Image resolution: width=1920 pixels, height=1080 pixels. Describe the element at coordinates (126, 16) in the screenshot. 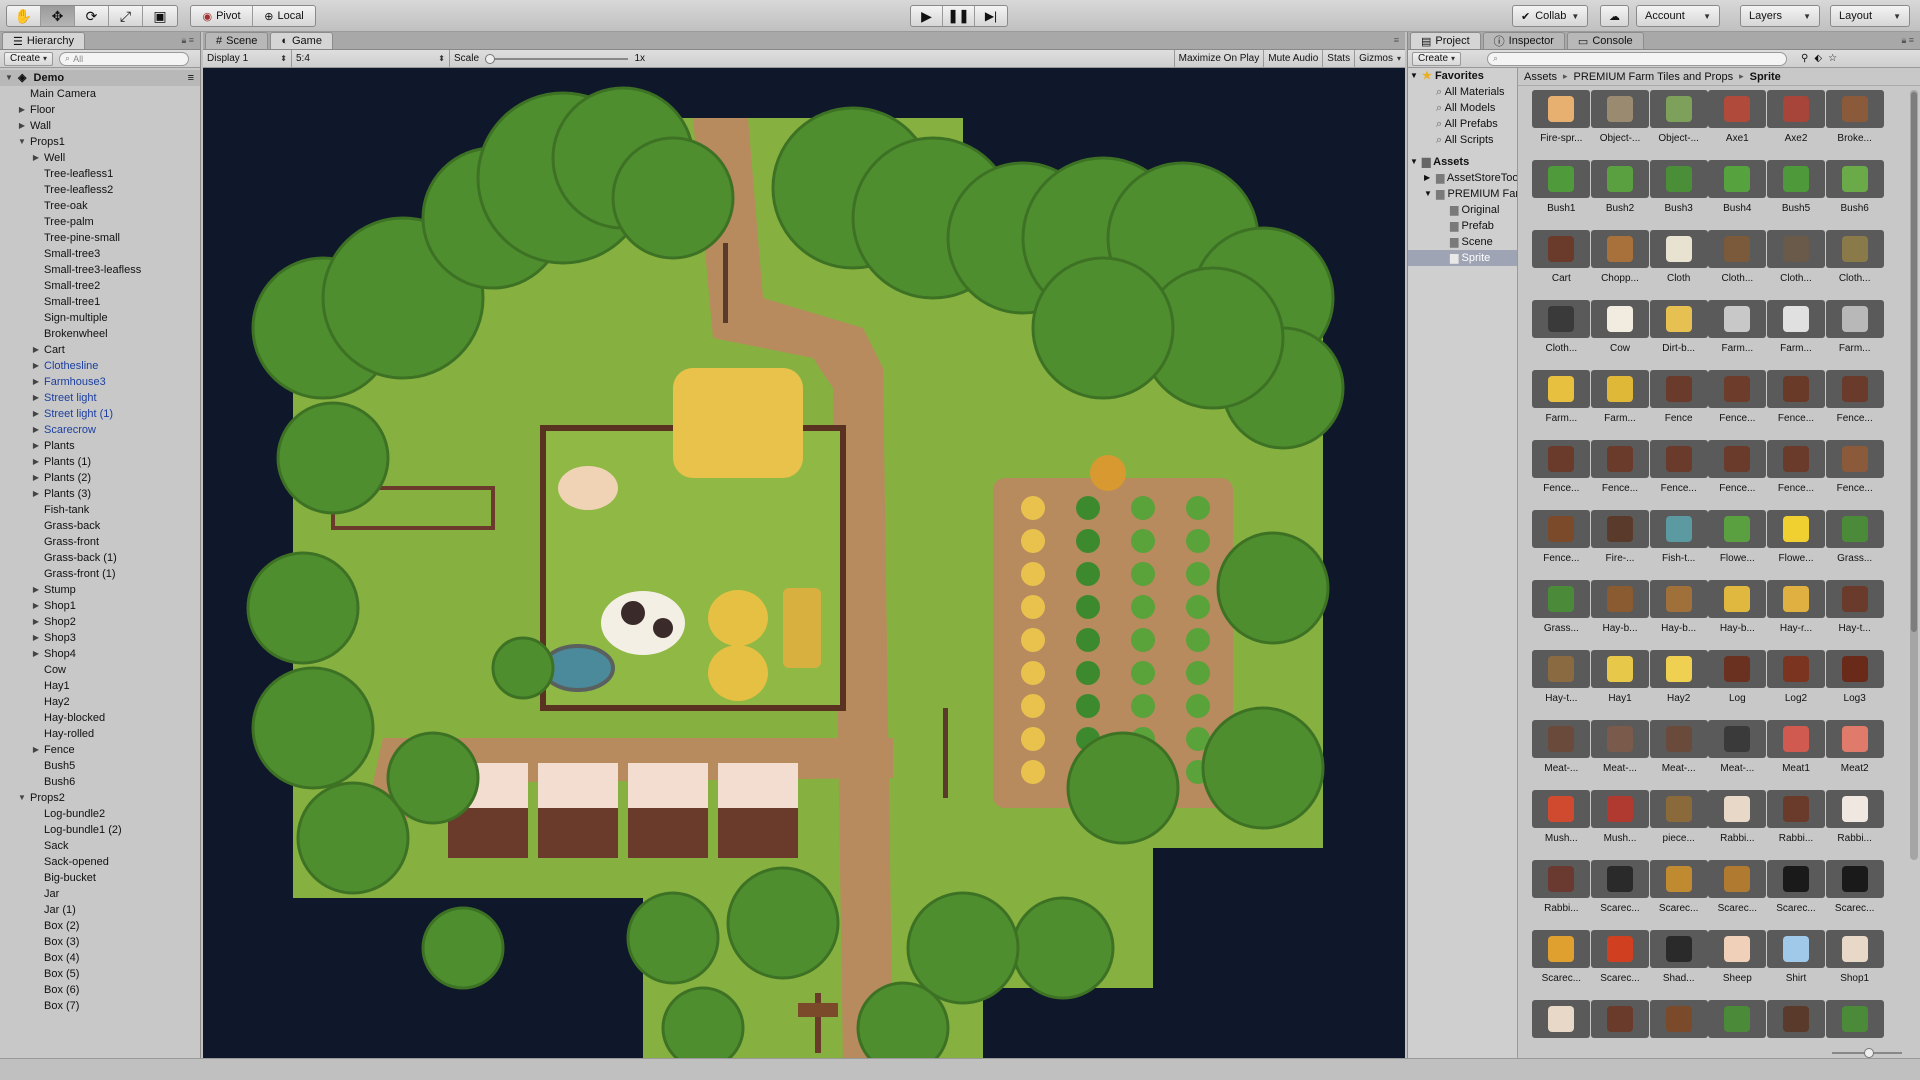

I see `transform-tool-button: ⤢` at that location.